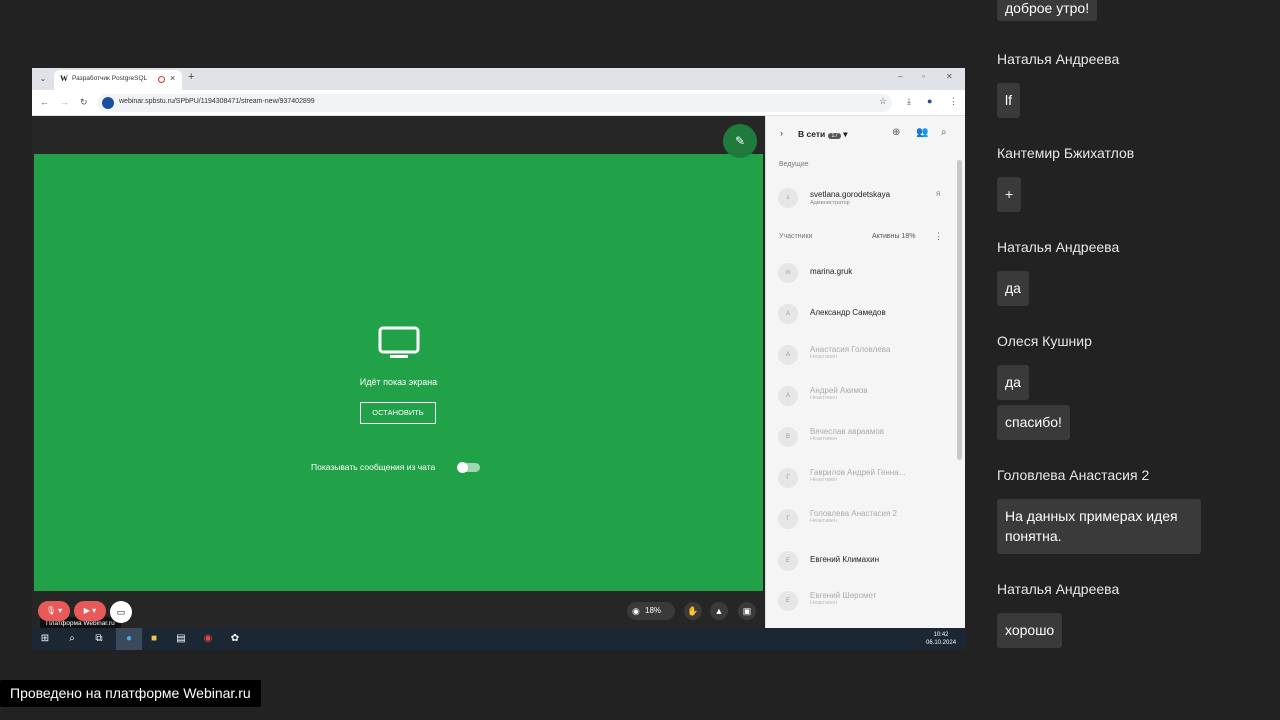 Image resolution: width=1280 pixels, height=720 pixels. I want to click on participant-name: marina.gruk, so click(831, 271).